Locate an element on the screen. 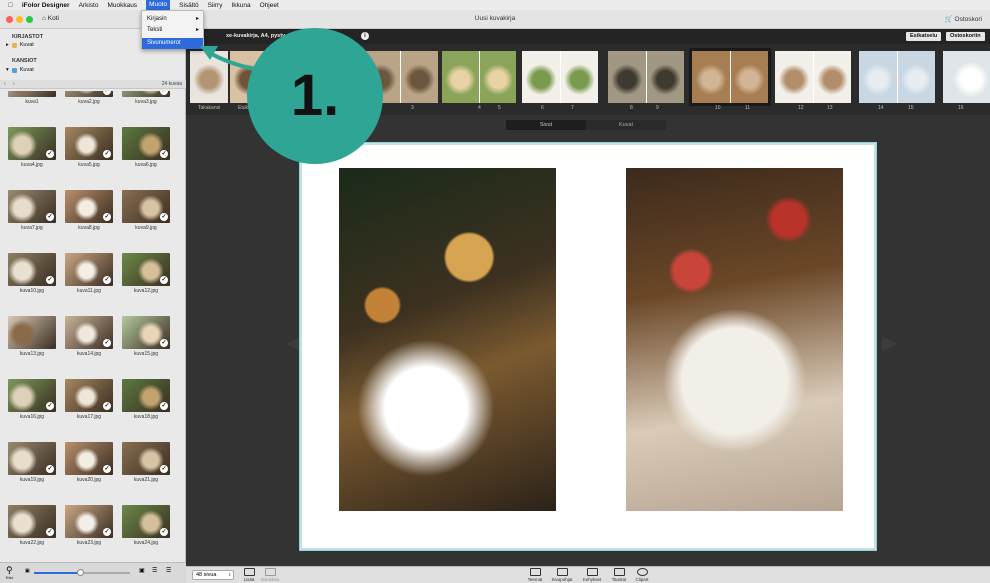 The width and height of the screenshot is (990, 583). layouts-tool: Sivupohjat is located at coordinates (562, 575).